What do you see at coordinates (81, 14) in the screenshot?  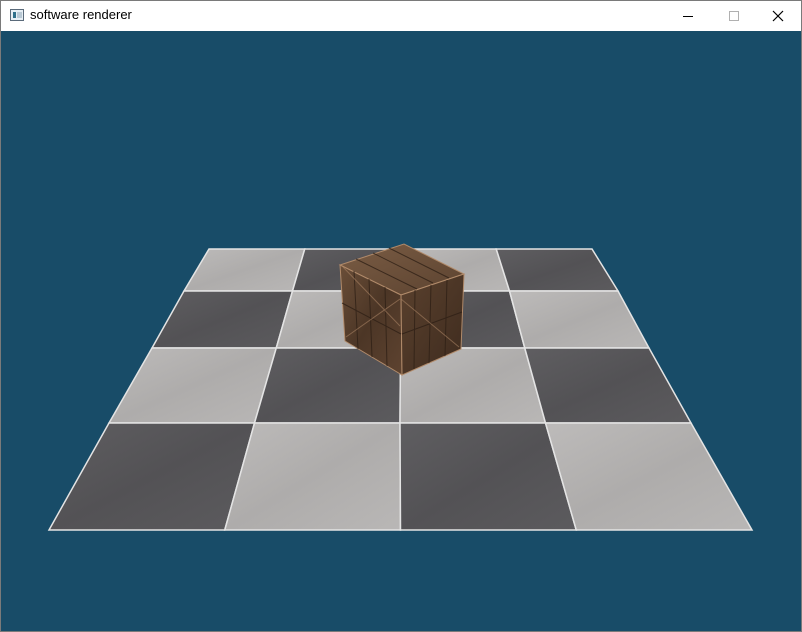 I see `window-title: software renderer` at bounding box center [81, 14].